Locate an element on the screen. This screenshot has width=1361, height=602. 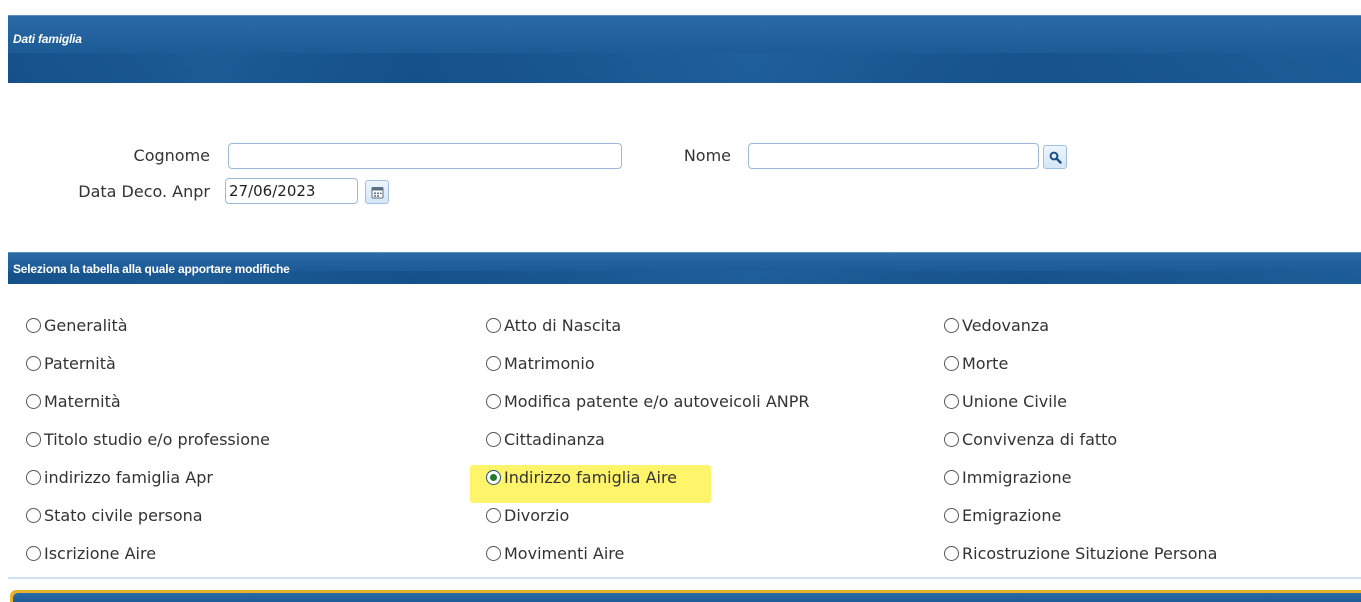
option-label: Iscrizione Aire is located at coordinates (100, 553).